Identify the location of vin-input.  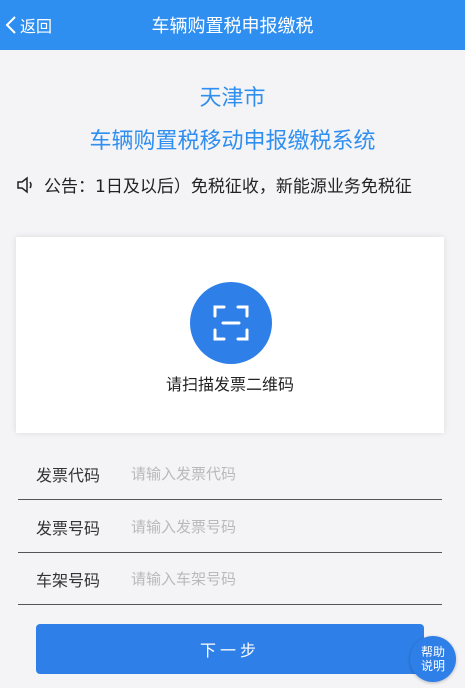
(276, 579).